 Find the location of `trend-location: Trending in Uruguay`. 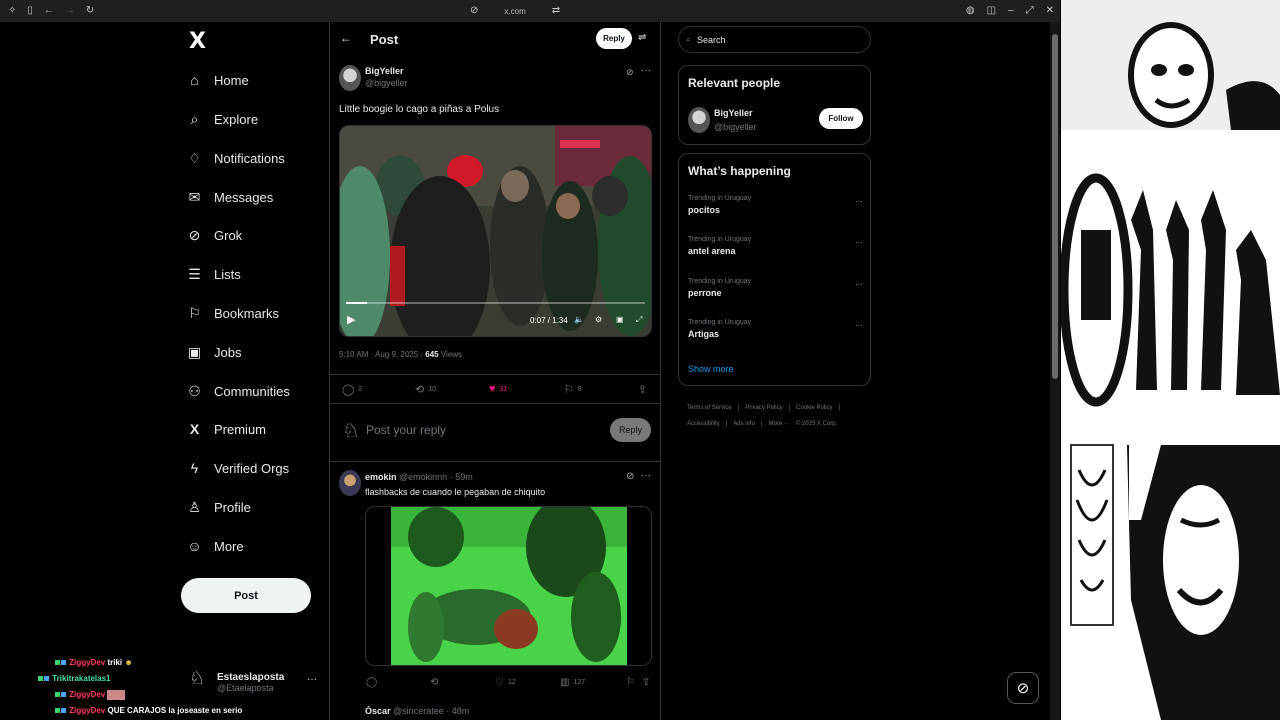

trend-location: Trending in Uruguay is located at coordinates (720, 281).